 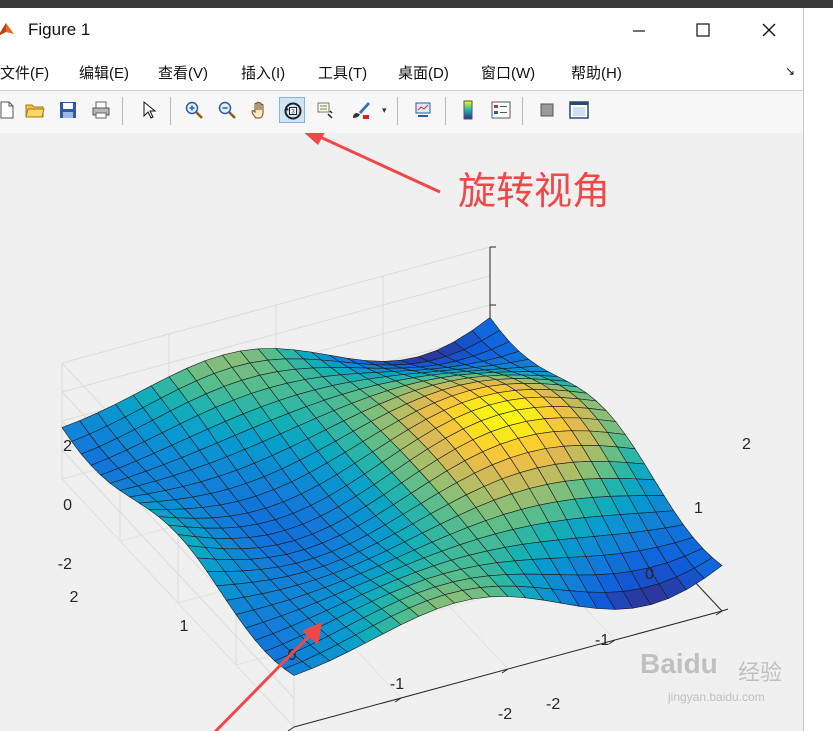 I want to click on show-tools-button, so click(x=579, y=110).